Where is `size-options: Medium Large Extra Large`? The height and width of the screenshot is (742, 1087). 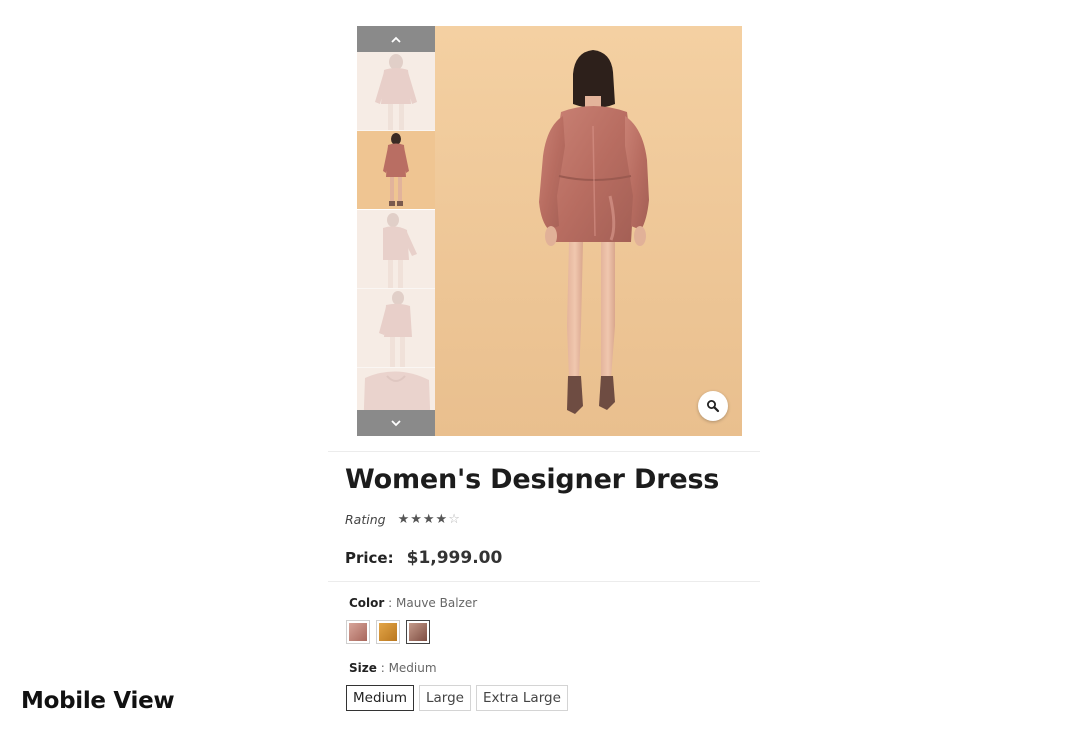 size-options: Medium Large Extra Large is located at coordinates (457, 698).